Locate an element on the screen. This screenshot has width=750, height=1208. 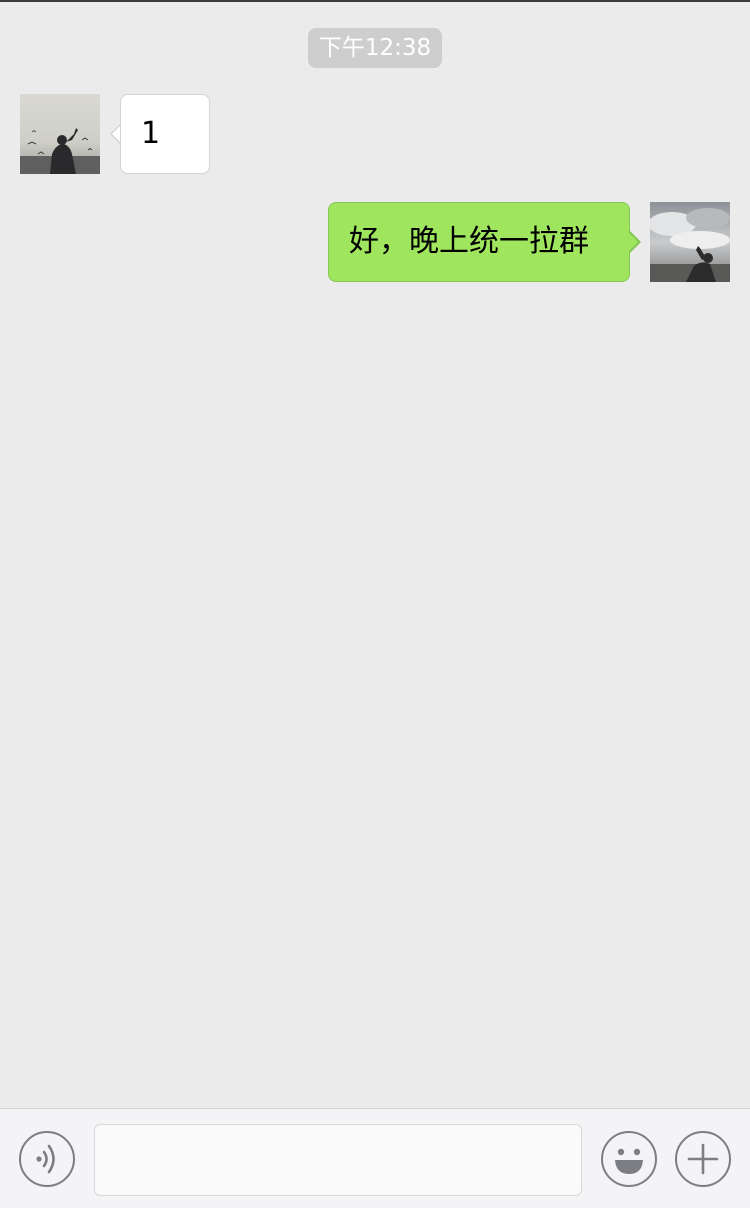
contact-avatar is located at coordinates (60, 134).